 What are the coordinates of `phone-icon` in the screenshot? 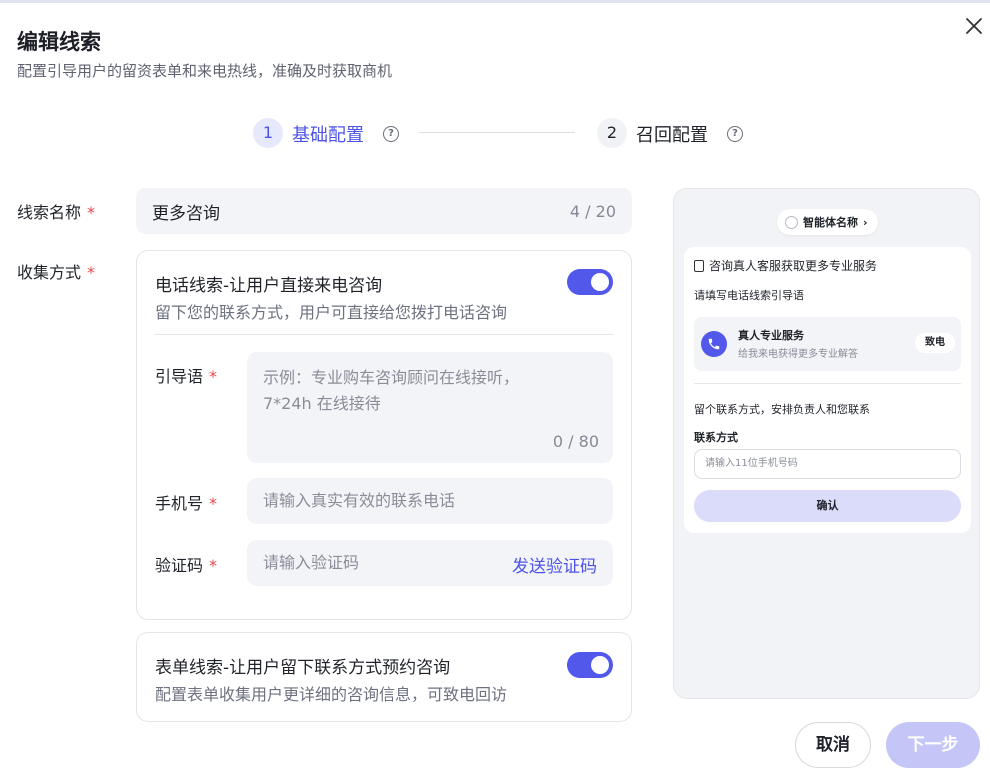 It's located at (714, 344).